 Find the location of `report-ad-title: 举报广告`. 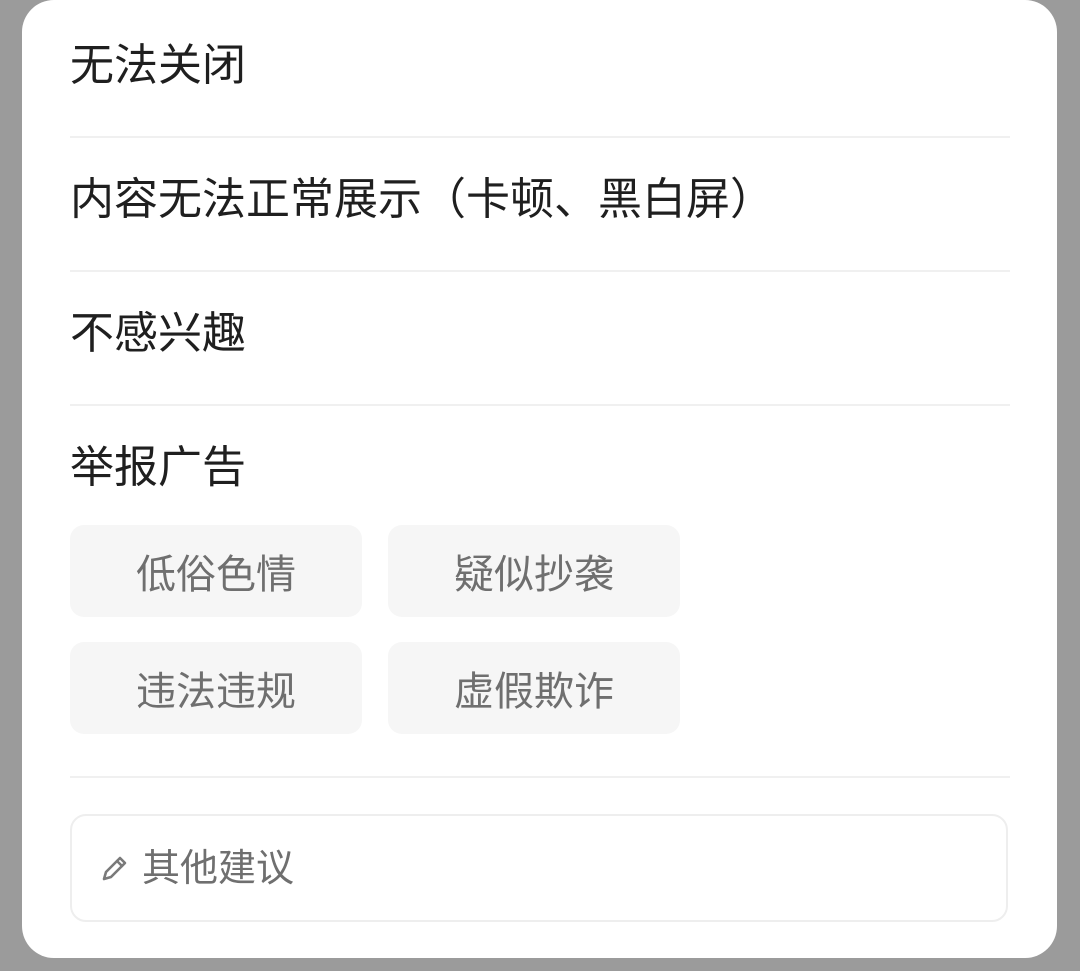

report-ad-title: 举报广告 is located at coordinates (158, 467).